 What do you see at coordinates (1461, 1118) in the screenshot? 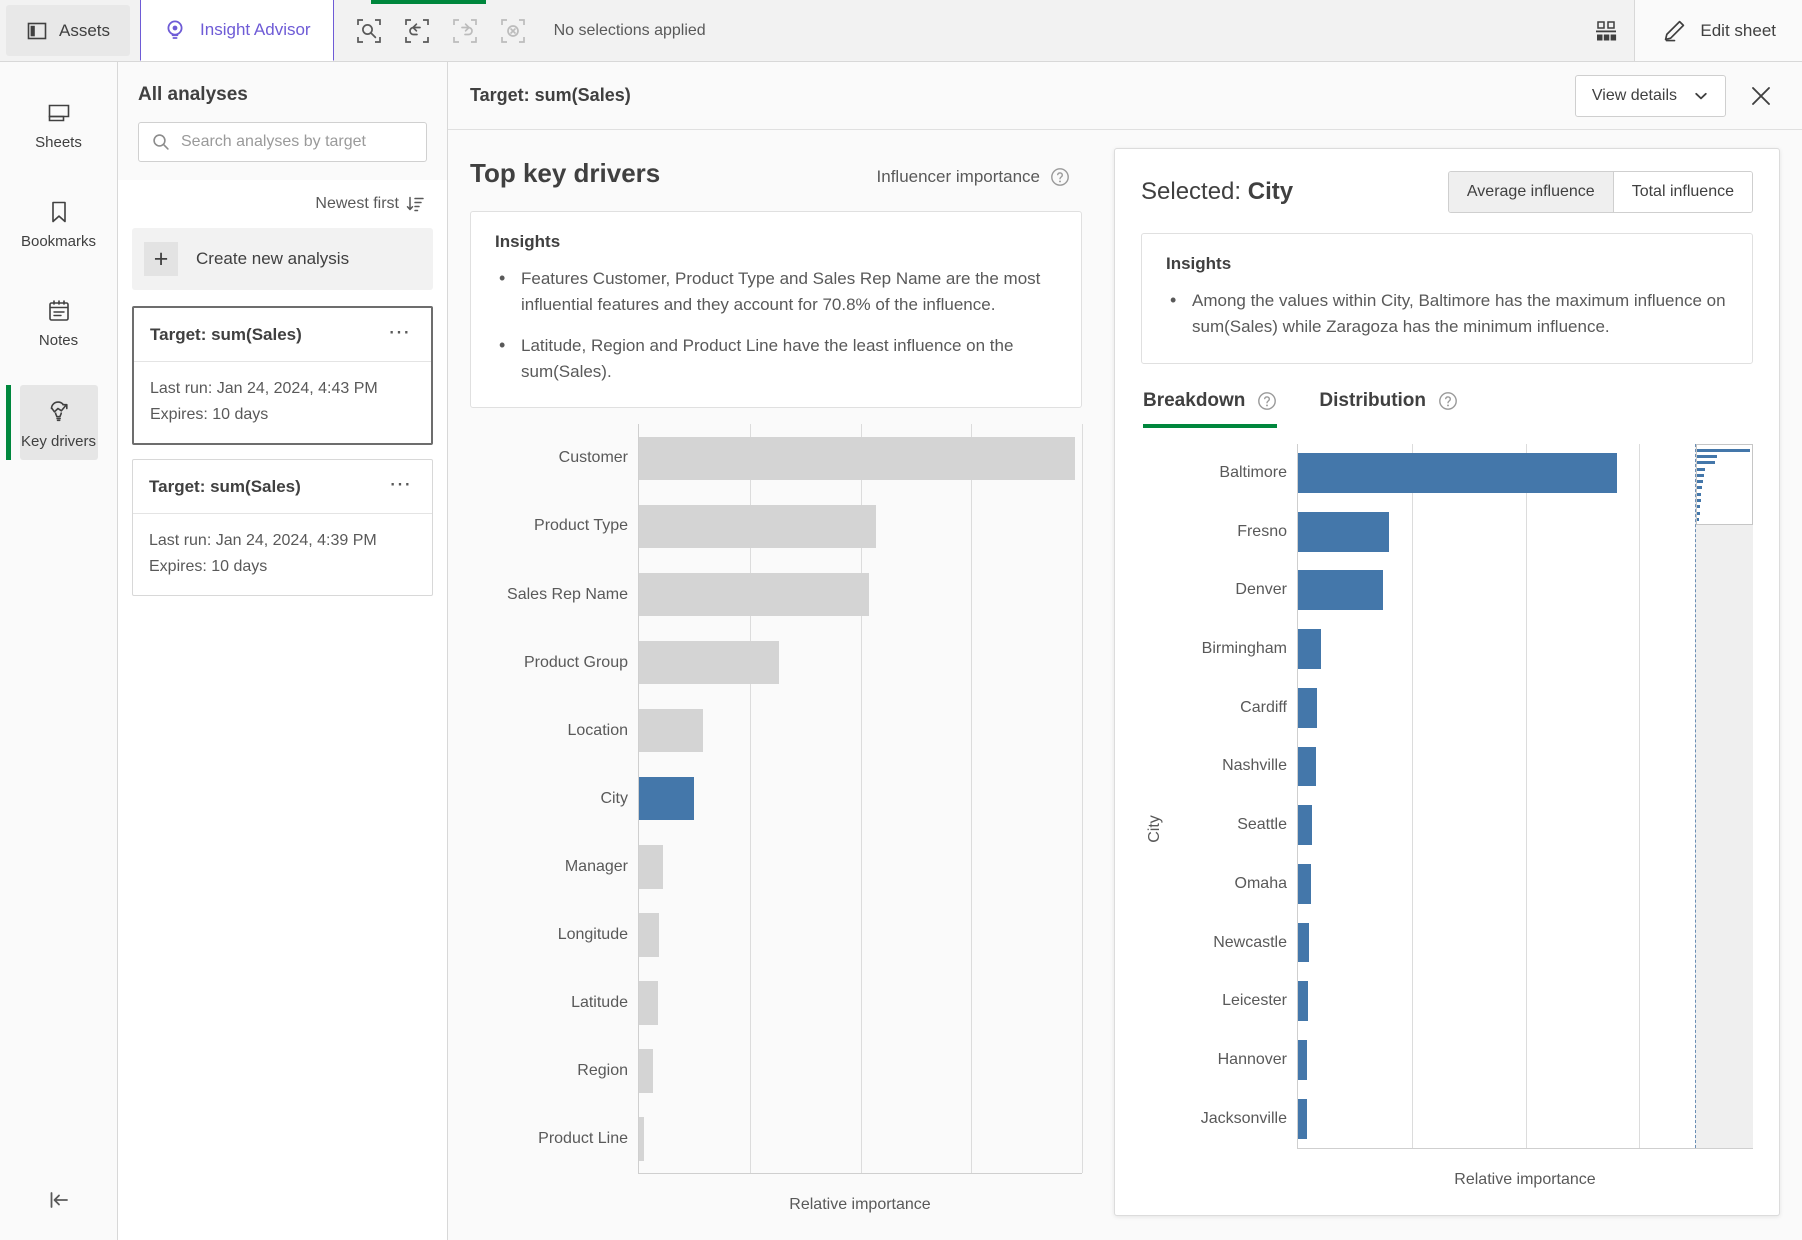
I see `city-chart-row: Jacksonville` at bounding box center [1461, 1118].